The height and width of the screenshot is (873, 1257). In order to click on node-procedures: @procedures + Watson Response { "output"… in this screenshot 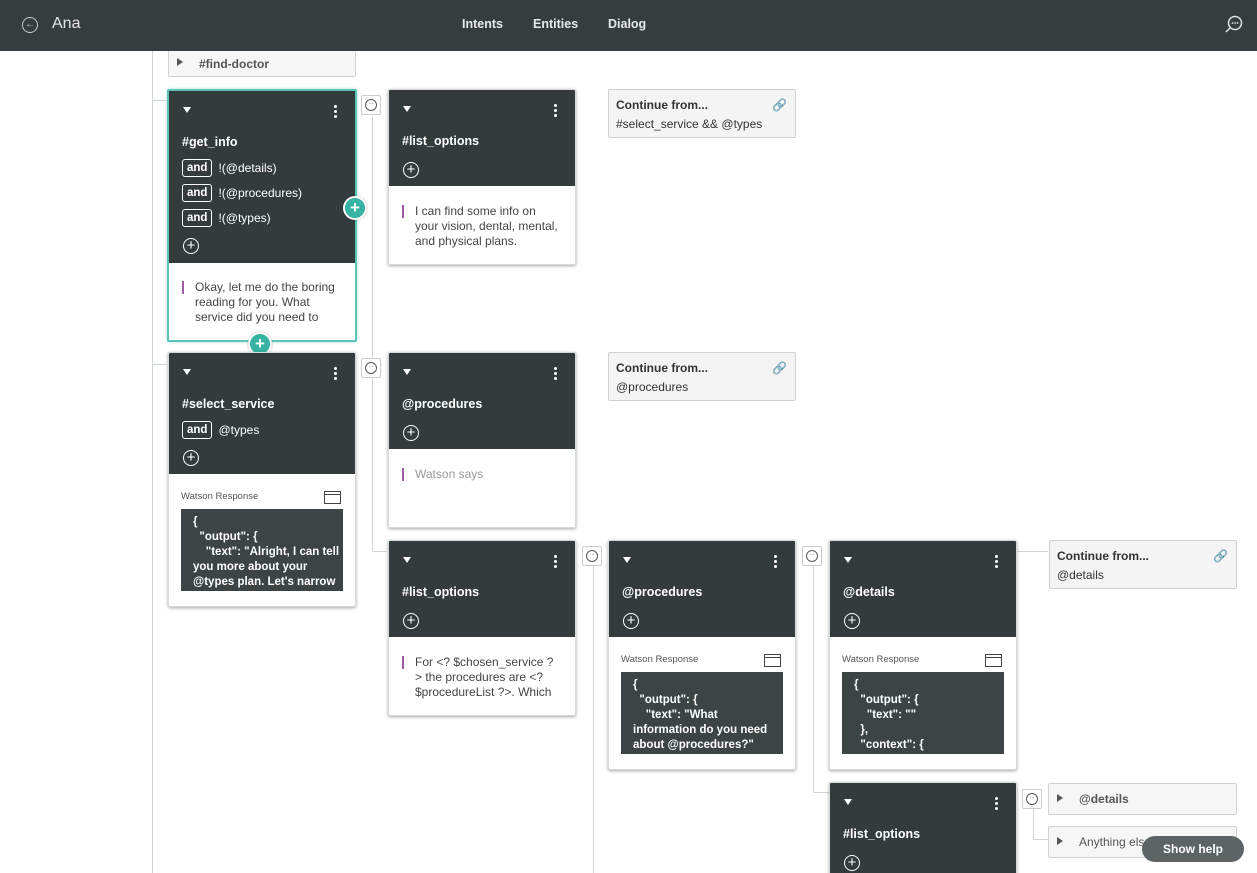, I will do `click(702, 655)`.